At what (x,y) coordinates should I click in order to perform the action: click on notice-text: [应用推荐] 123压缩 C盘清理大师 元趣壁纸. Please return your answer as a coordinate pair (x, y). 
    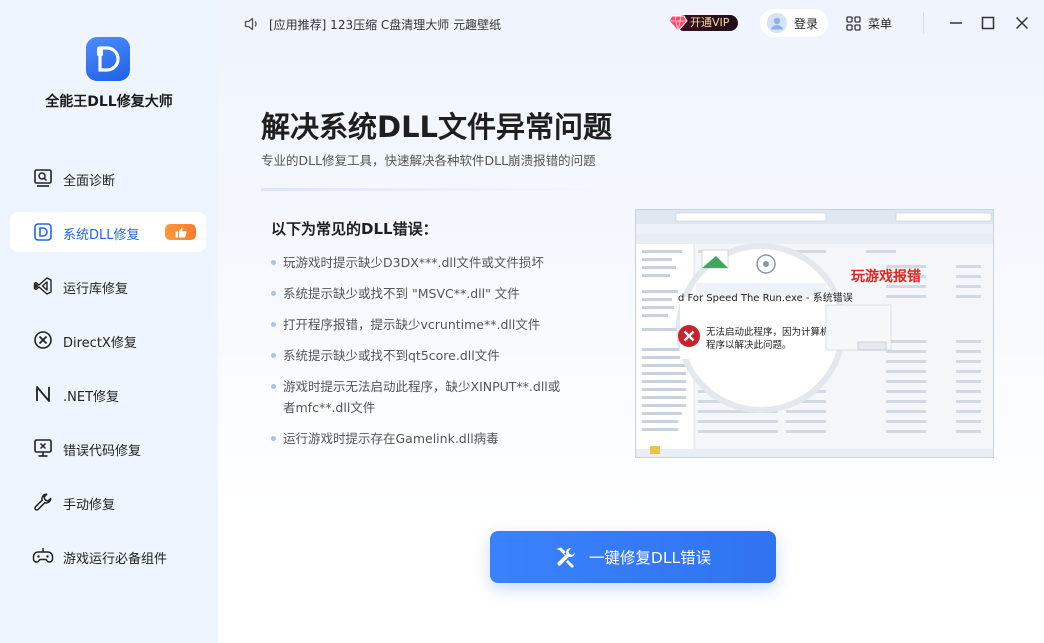
    Looking at the image, I should click on (385, 24).